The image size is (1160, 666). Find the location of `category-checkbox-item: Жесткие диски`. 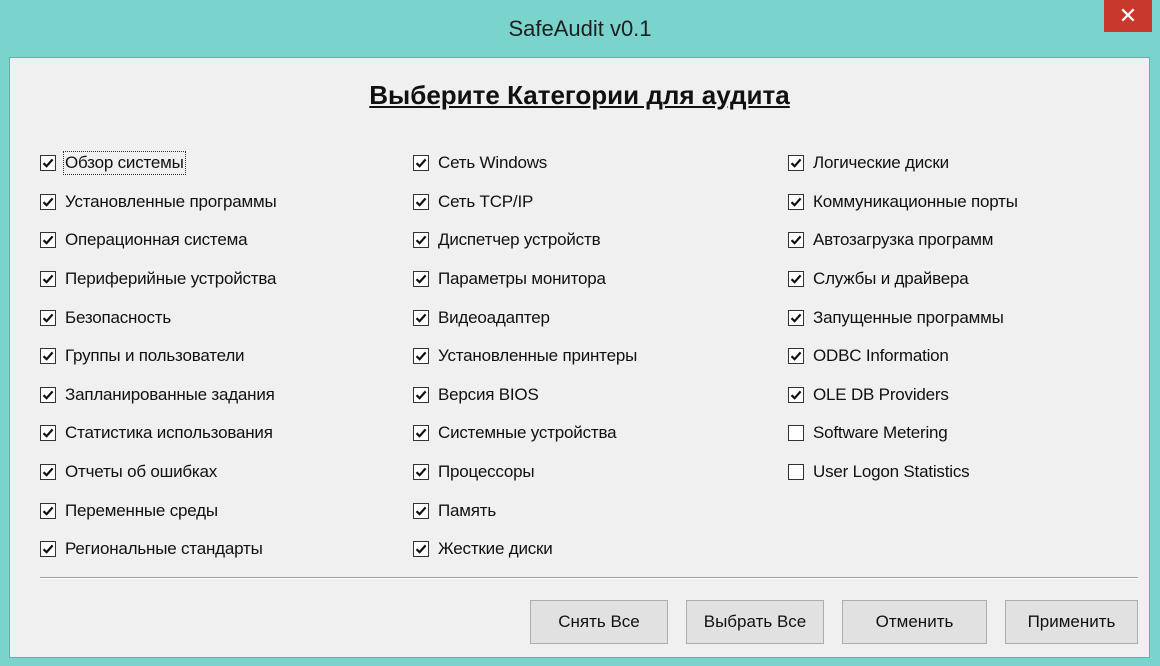

category-checkbox-item: Жесткие диски is located at coordinates (525, 549).